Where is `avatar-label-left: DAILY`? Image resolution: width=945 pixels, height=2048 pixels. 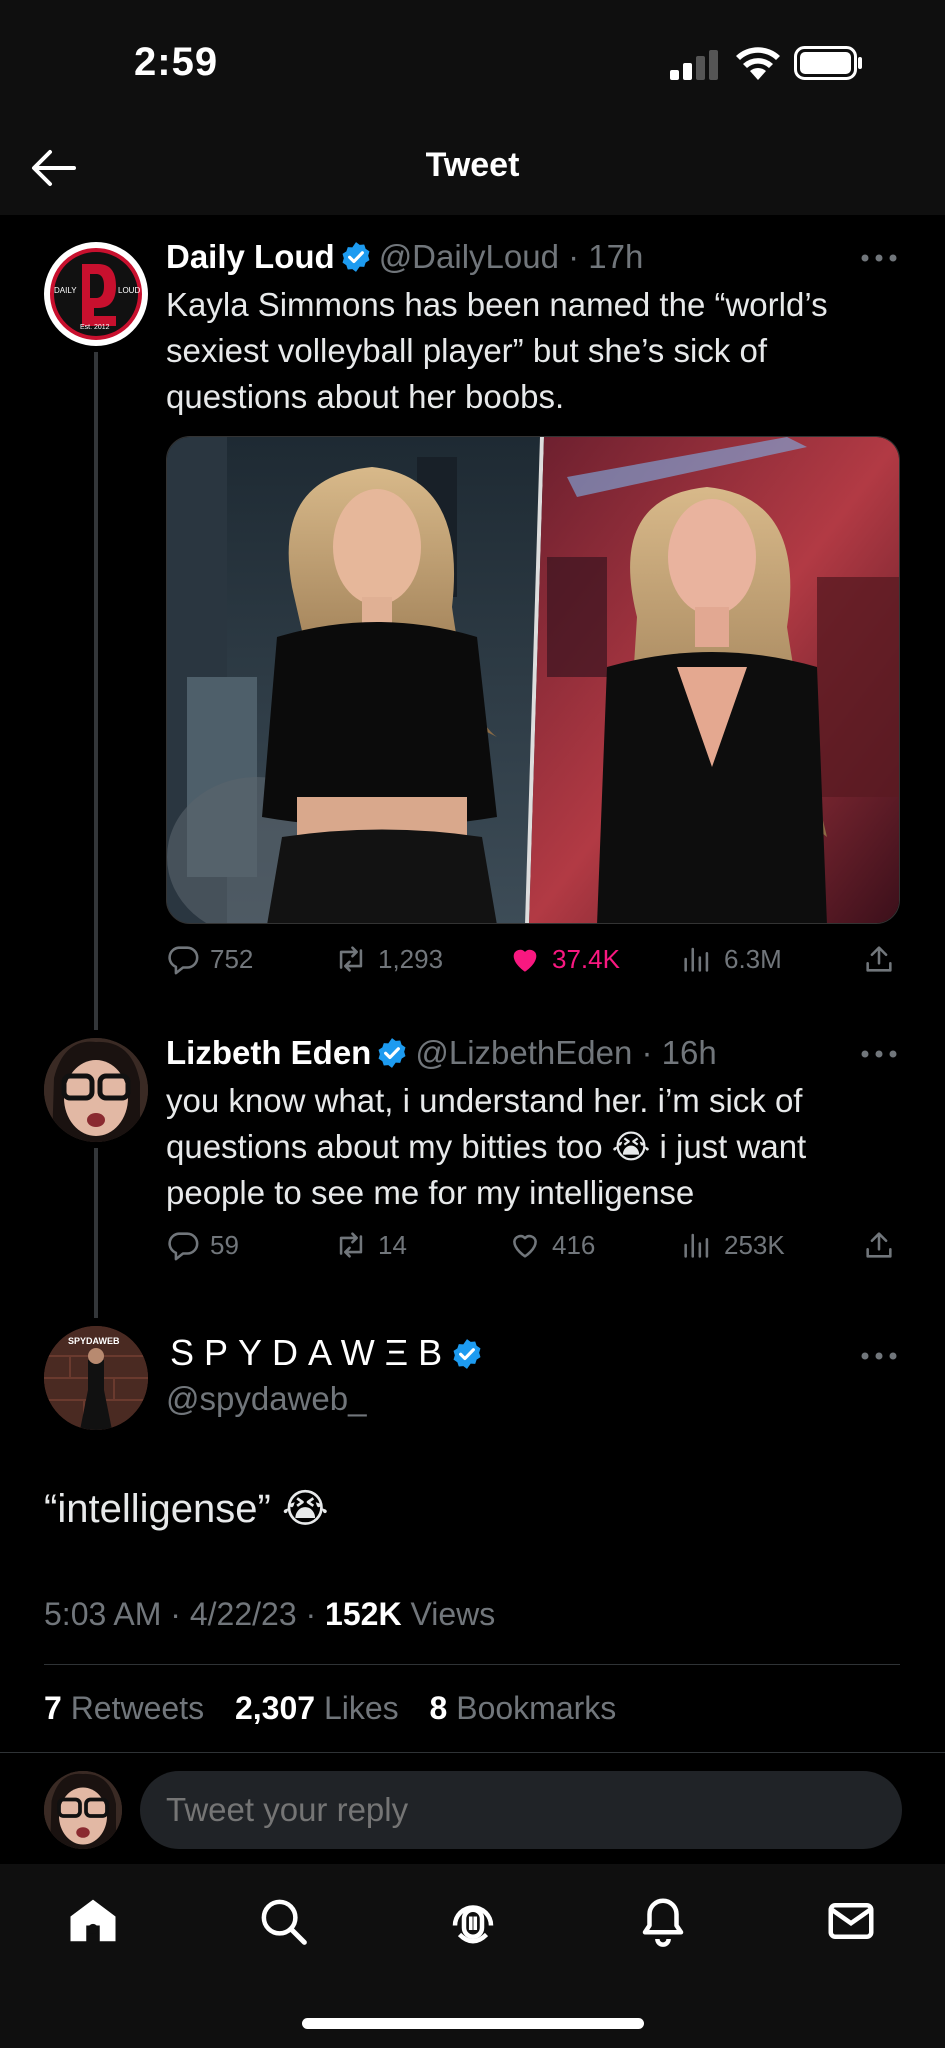 avatar-label-left: DAILY is located at coordinates (65, 290).